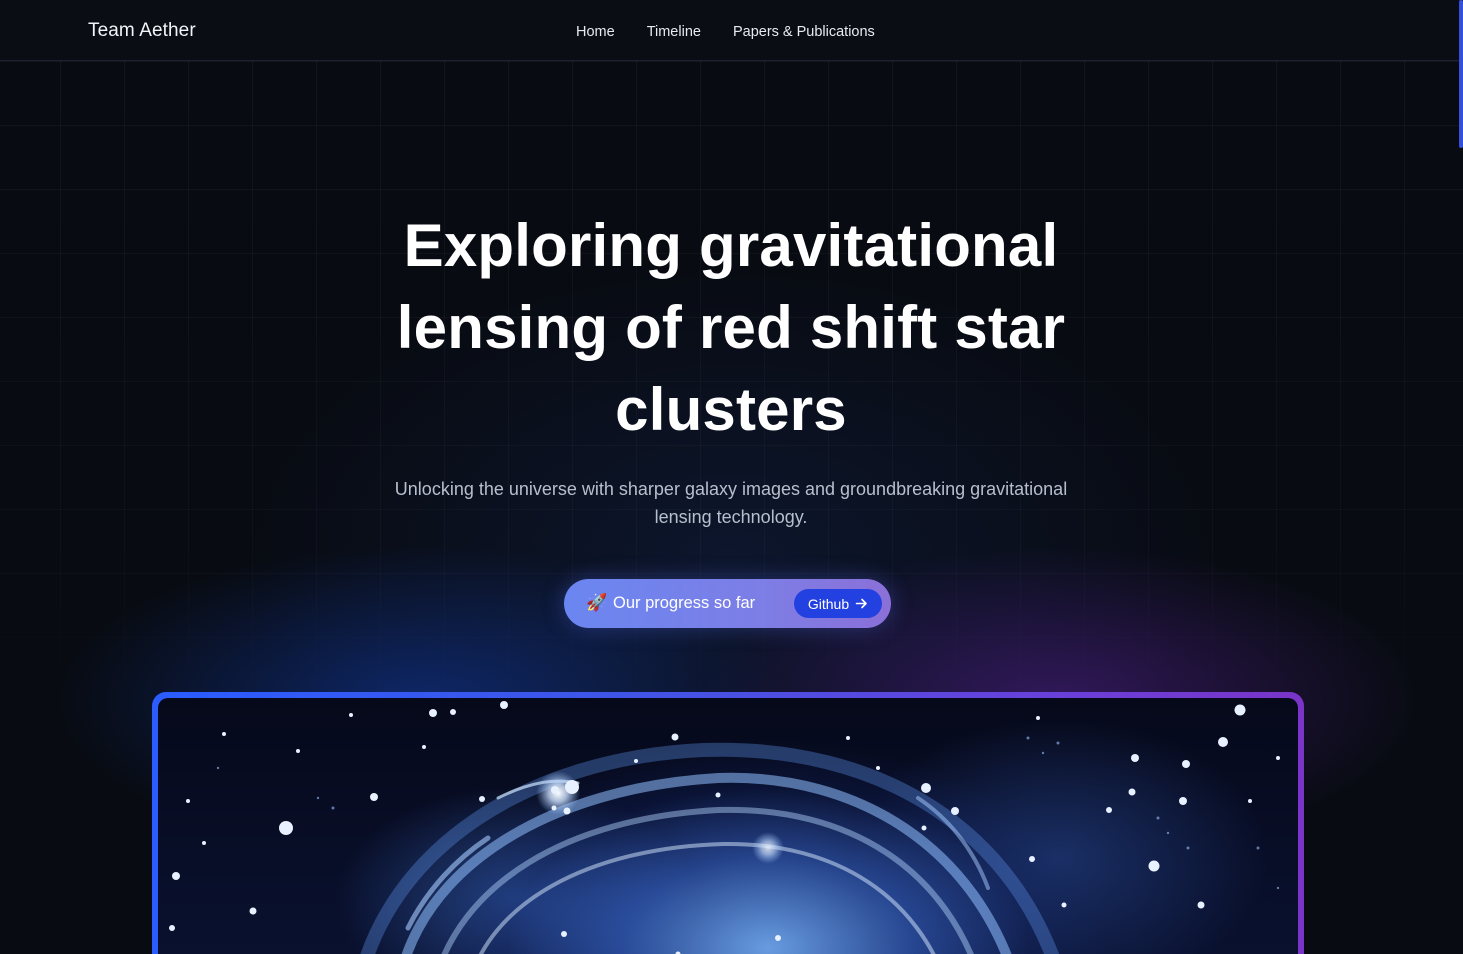 The height and width of the screenshot is (954, 1463). Describe the element at coordinates (595, 32) in the screenshot. I see `nav-home: Home` at that location.